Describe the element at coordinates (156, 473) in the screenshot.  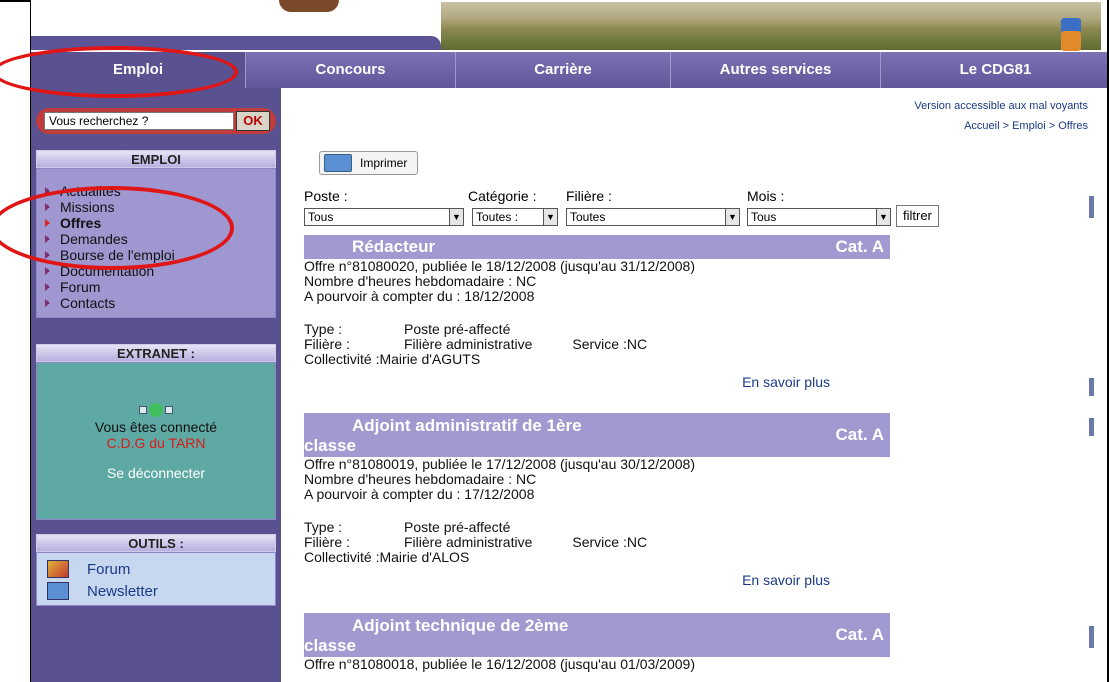
I see `logout-link: Se déconnecter` at that location.